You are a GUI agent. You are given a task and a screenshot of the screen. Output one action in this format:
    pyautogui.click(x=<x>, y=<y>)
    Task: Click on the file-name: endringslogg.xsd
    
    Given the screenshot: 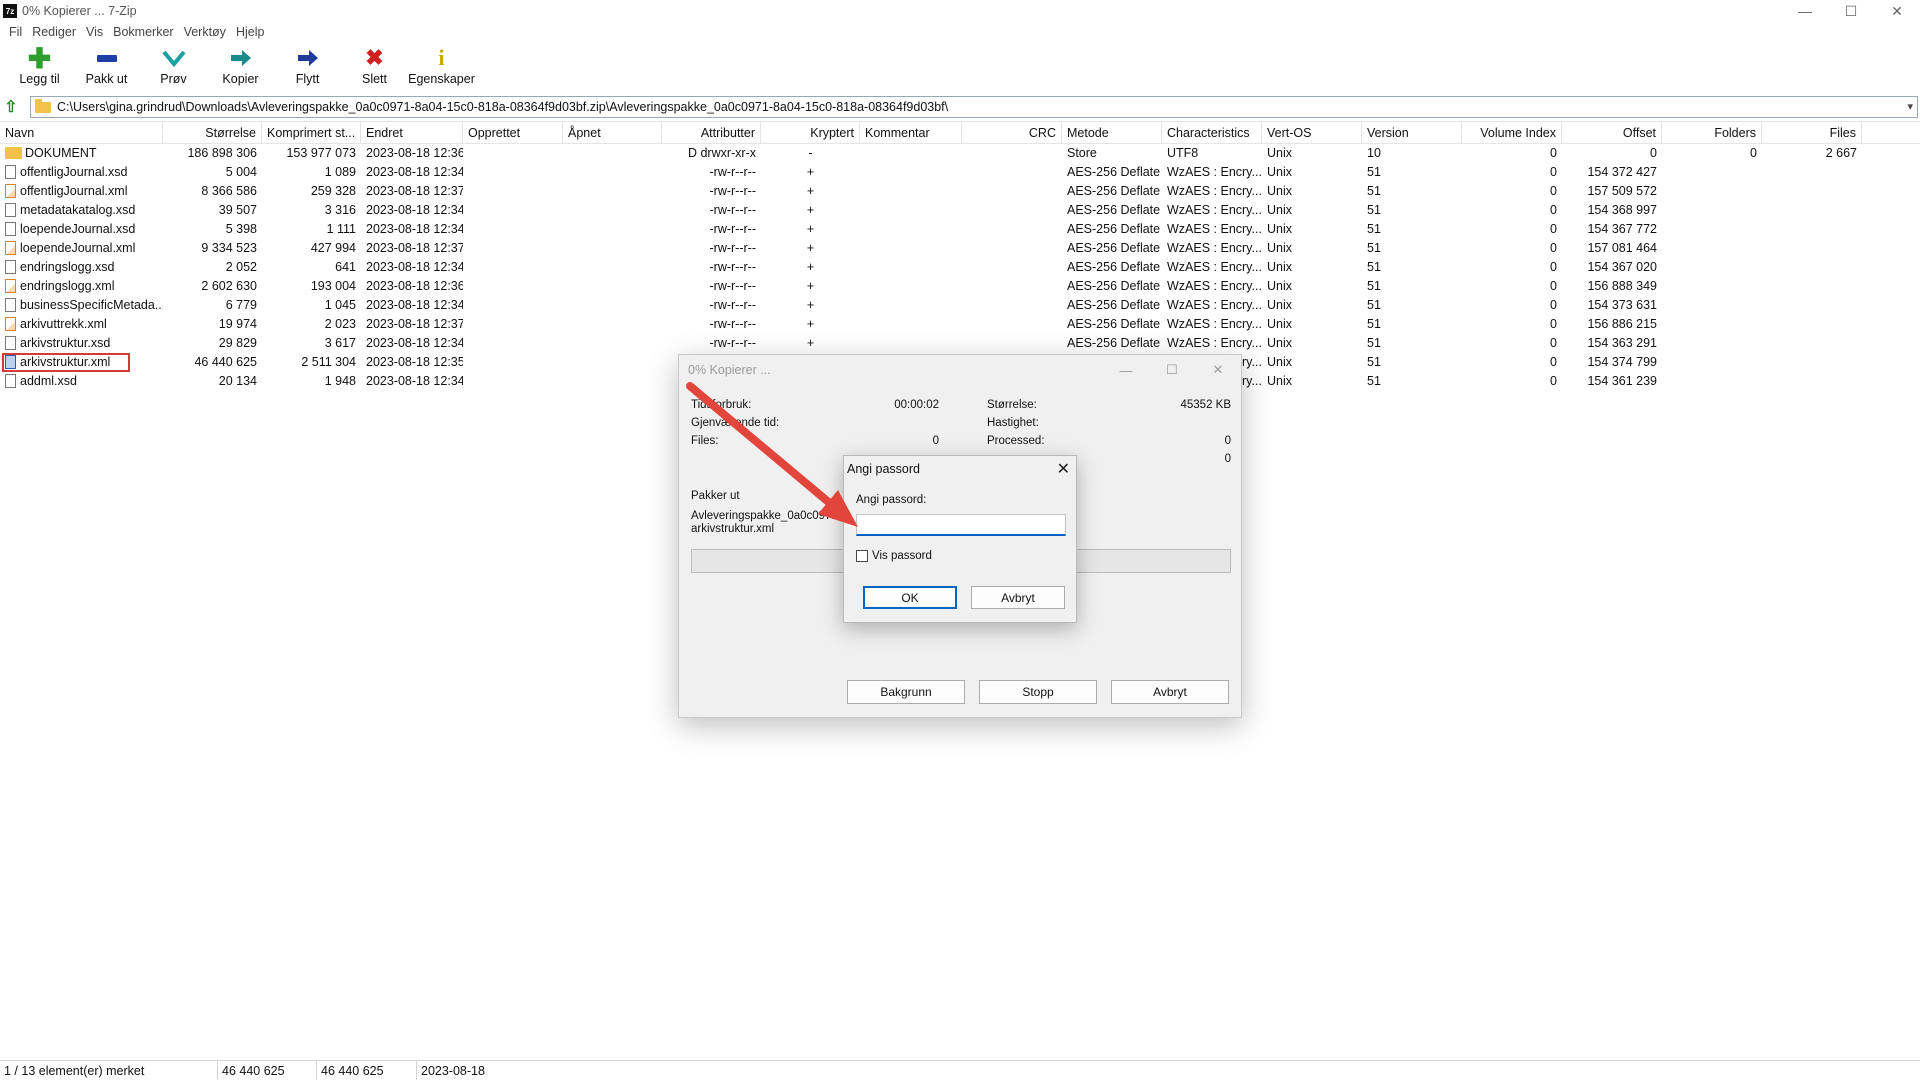 What is the action you would take?
    pyautogui.click(x=67, y=267)
    